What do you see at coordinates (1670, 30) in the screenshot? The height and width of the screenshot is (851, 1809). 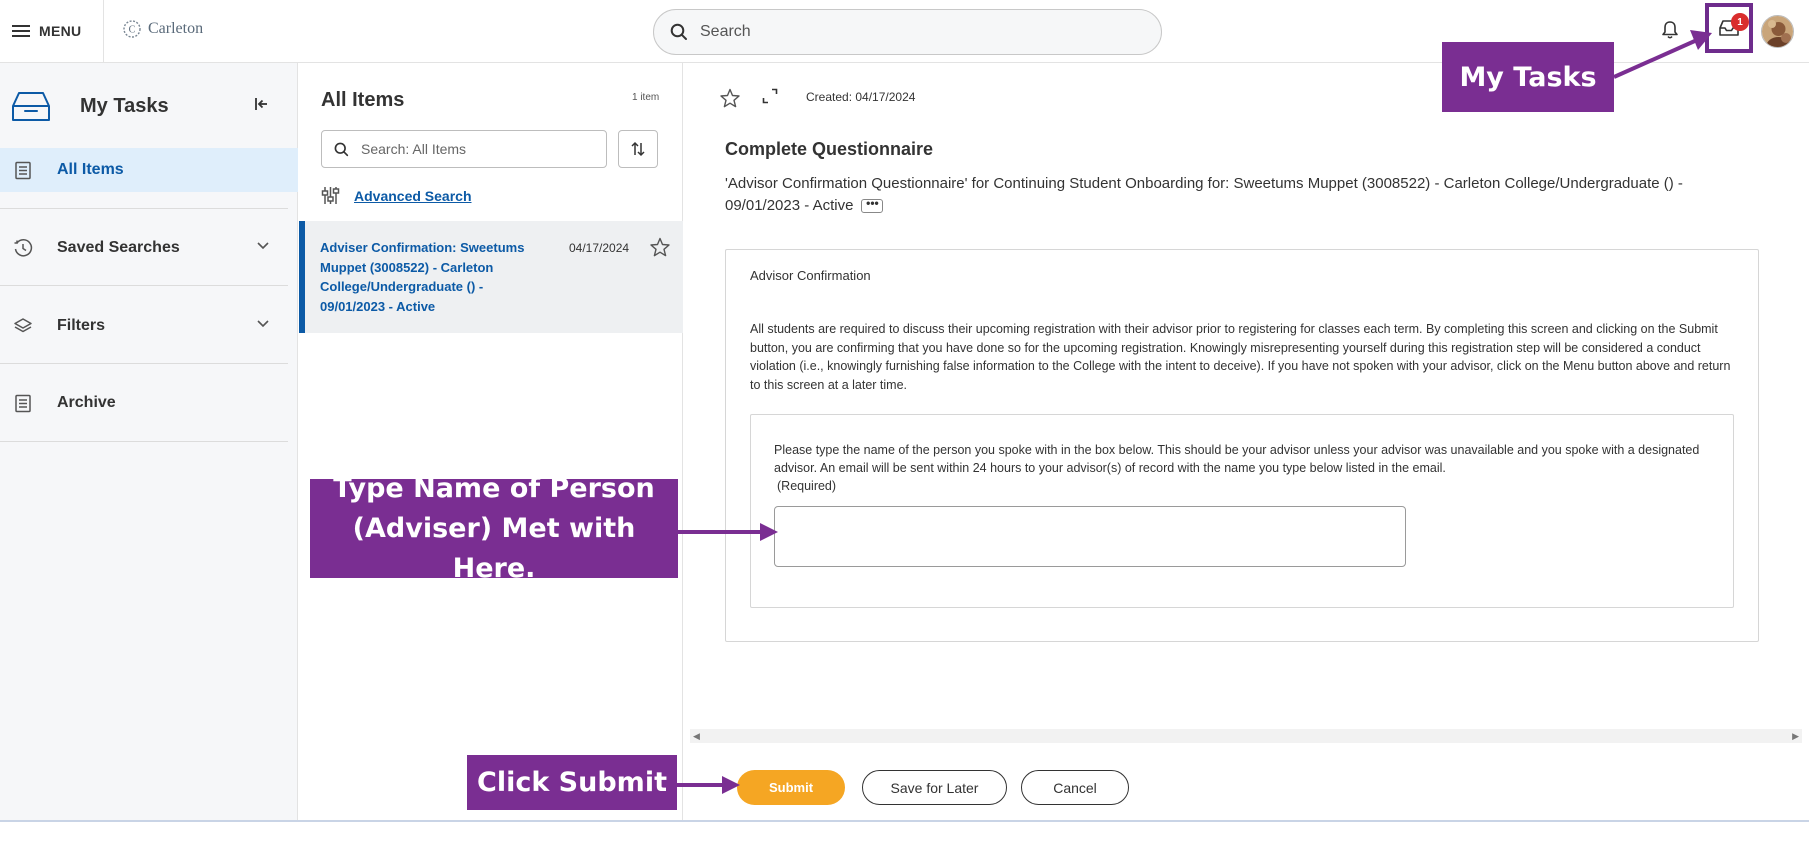 I see `notifications-bell-icon` at bounding box center [1670, 30].